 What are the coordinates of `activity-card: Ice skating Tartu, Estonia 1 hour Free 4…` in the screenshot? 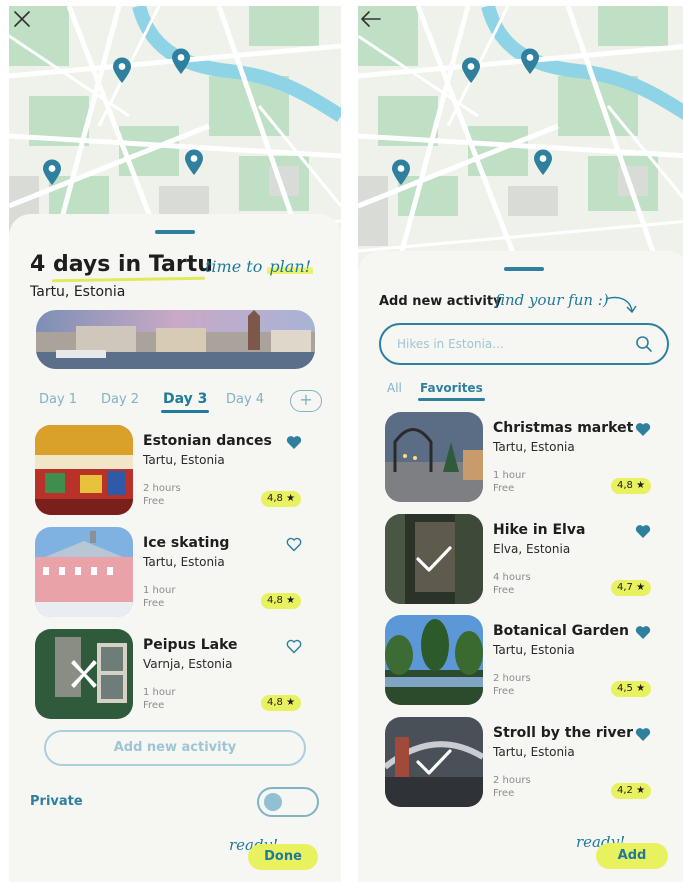 It's located at (175, 573).